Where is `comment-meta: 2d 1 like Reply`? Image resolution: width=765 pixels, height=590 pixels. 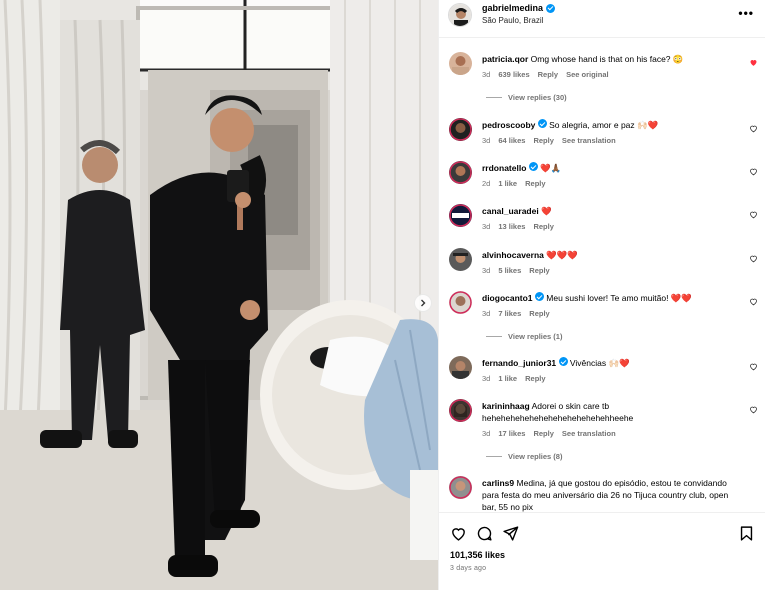
comment-meta: 2d 1 like Reply is located at coordinates (514, 183).